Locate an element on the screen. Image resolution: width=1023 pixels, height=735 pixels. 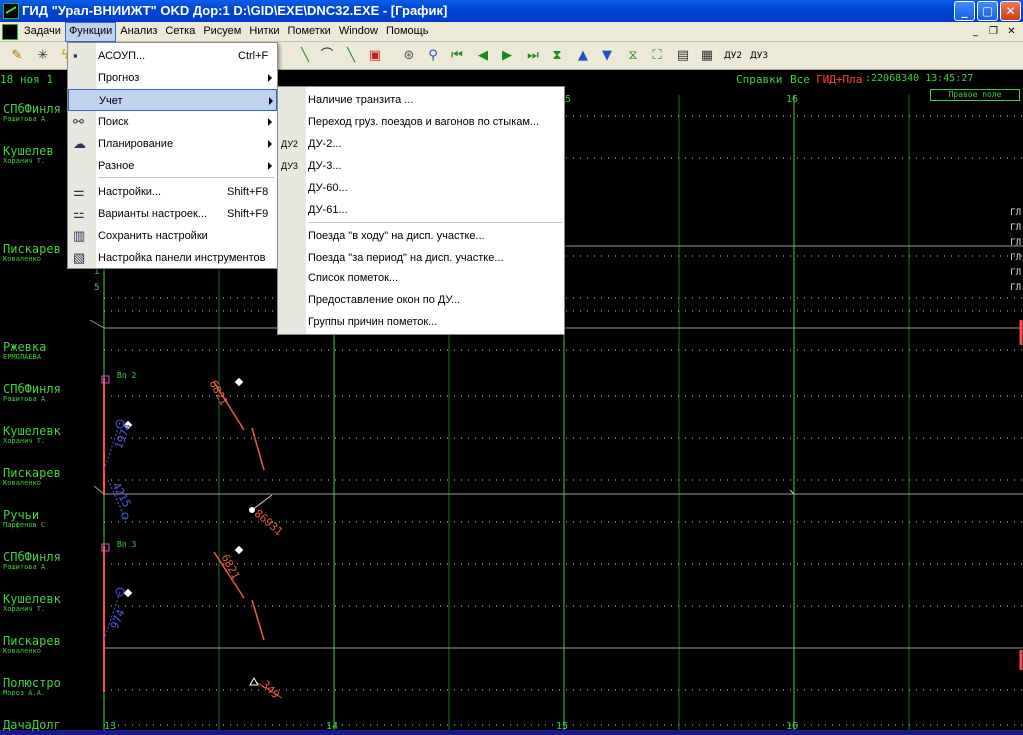
menu-5: Рисуем is located at coordinates (222, 32).